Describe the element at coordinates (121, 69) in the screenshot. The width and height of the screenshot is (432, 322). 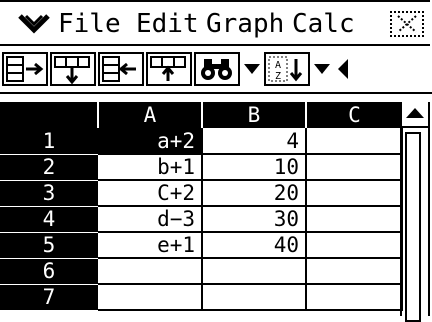
I see `insert-row-left-icon` at that location.